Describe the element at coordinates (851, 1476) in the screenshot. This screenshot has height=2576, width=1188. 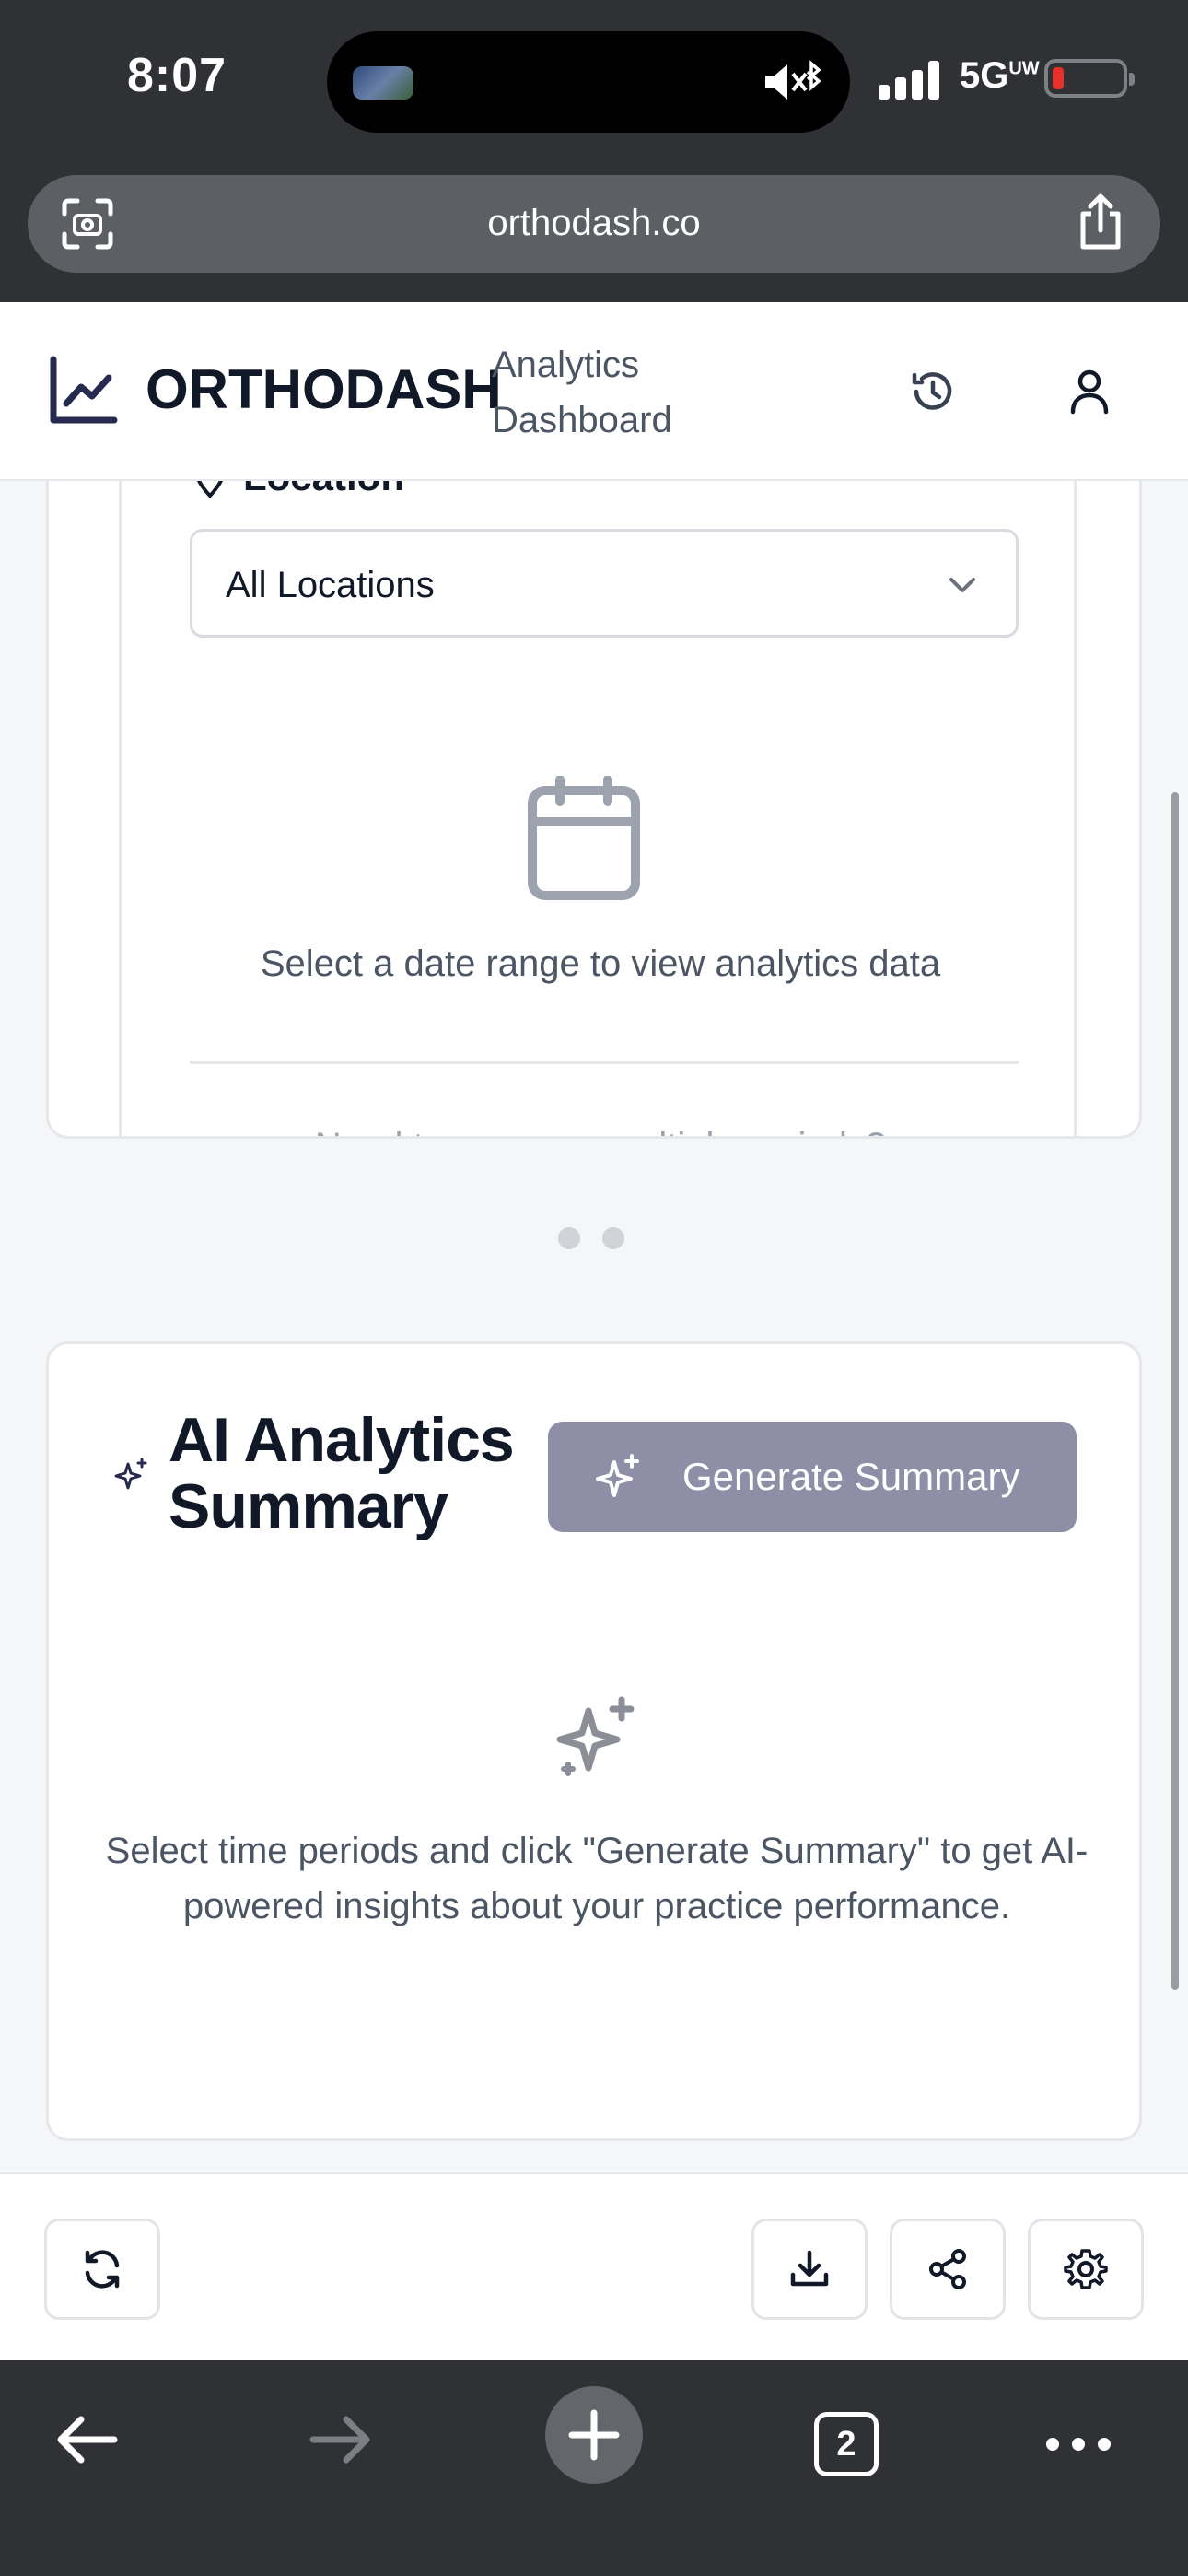
I see `generate-summary-label: Generate Summary` at that location.